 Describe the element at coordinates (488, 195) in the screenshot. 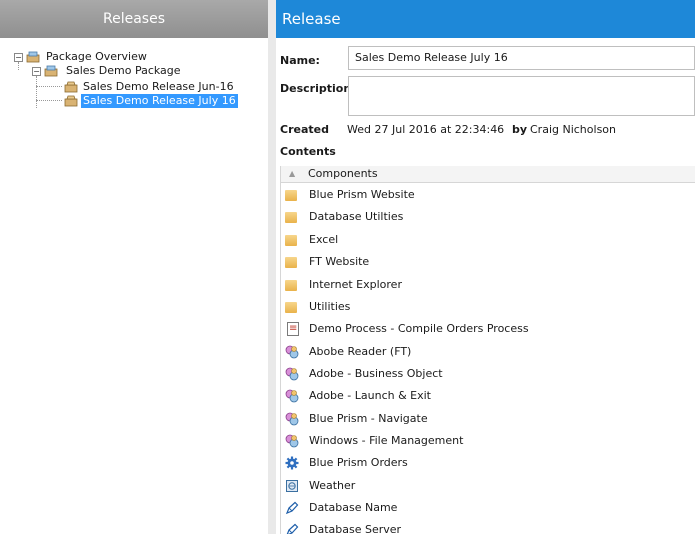

I see `component-row: Blue Prism Website` at that location.